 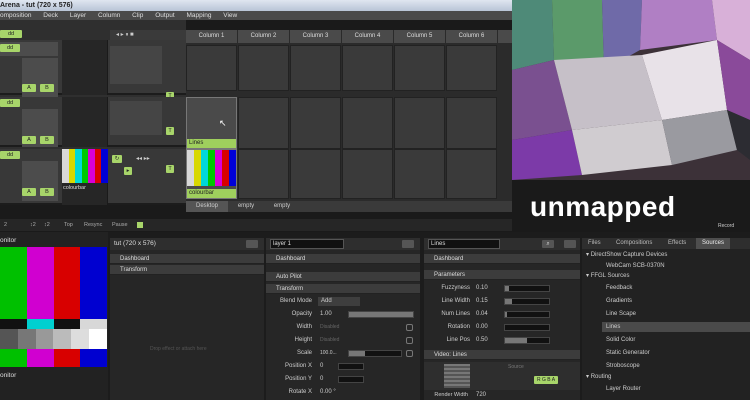 I want to click on toolbar-resync: Resync, so click(x=93, y=225).